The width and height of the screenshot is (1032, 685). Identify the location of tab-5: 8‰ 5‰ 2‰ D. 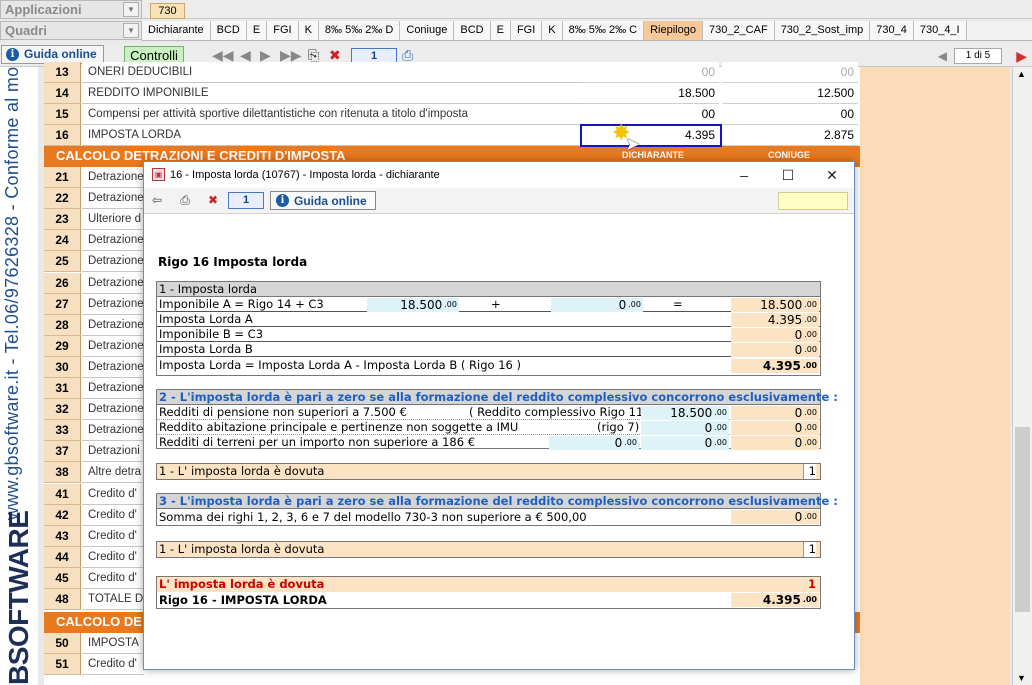
(359, 30).